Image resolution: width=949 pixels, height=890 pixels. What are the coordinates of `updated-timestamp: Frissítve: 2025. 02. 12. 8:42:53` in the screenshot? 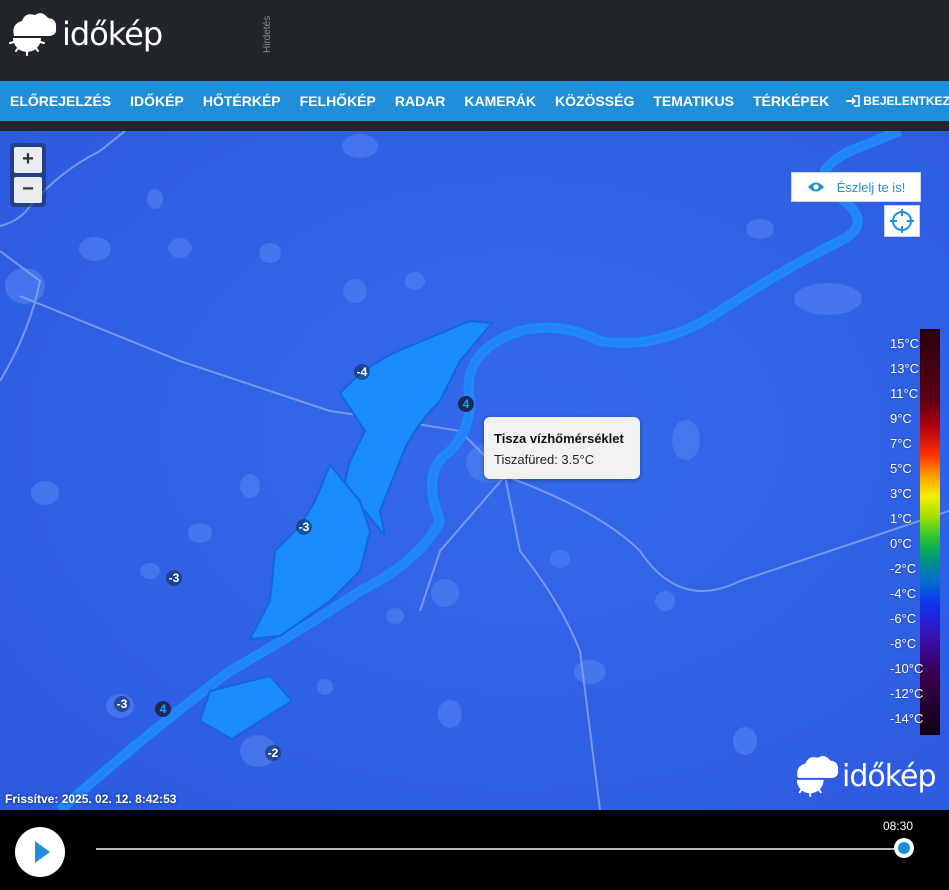 It's located at (91, 799).